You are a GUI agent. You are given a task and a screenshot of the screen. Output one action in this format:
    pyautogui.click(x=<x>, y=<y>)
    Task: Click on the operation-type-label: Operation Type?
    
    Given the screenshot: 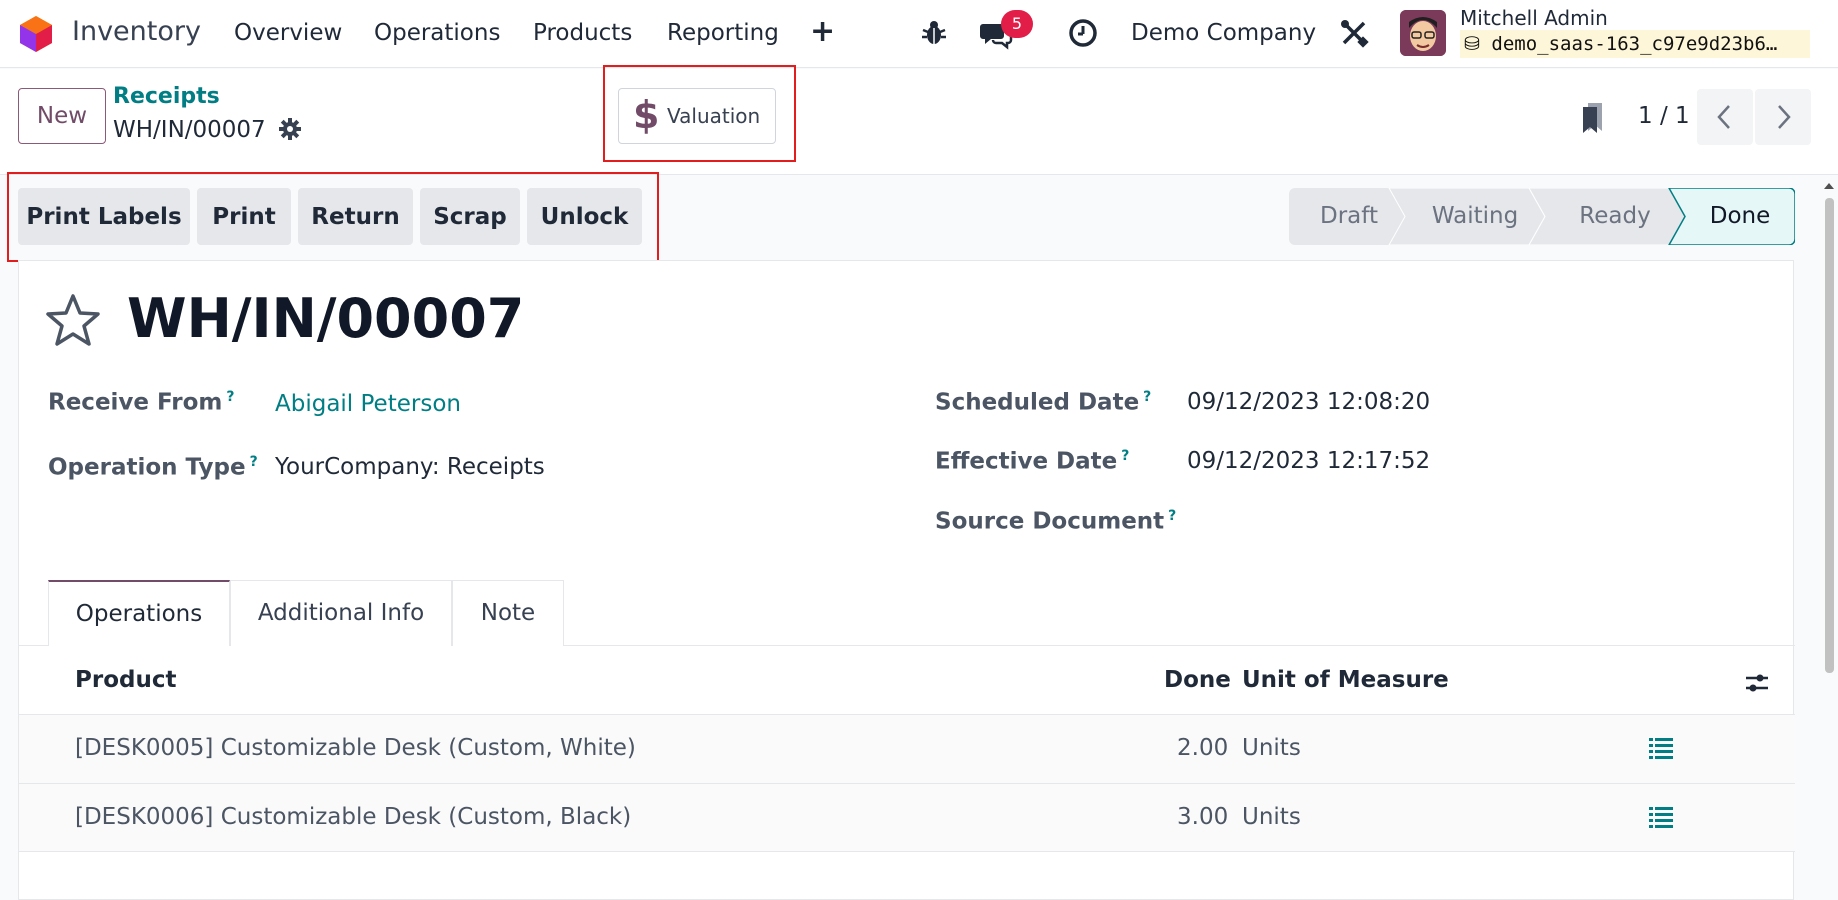 What is the action you would take?
    pyautogui.click(x=153, y=467)
    